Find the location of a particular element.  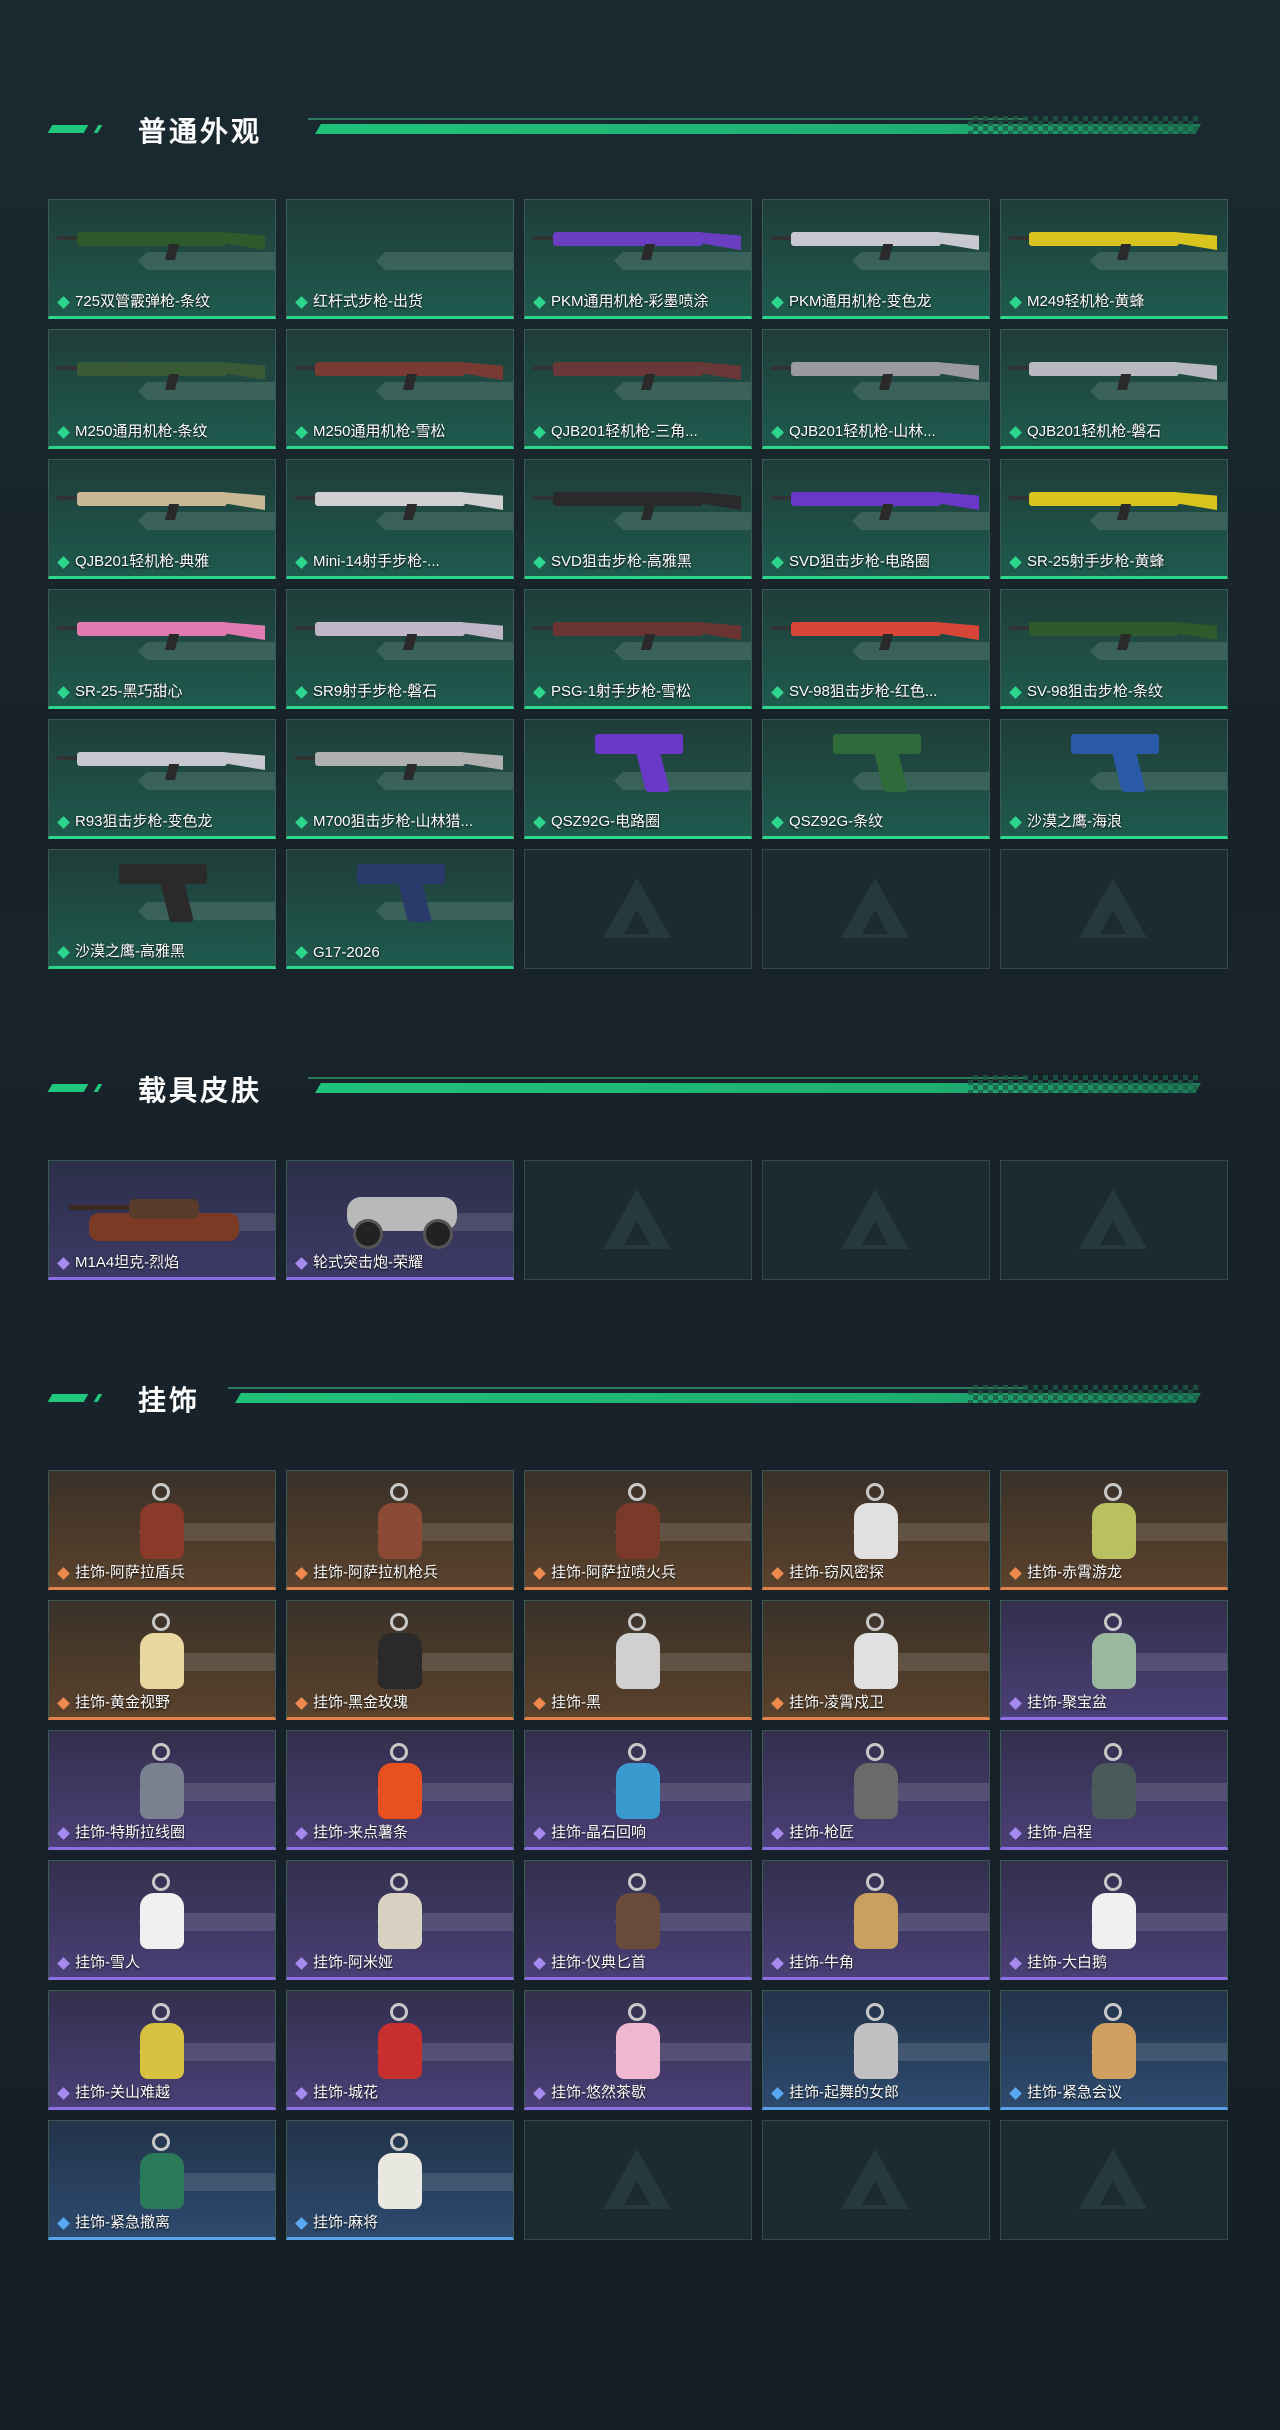

item-card: M249轻机枪-黄蜂 is located at coordinates (1114, 259).